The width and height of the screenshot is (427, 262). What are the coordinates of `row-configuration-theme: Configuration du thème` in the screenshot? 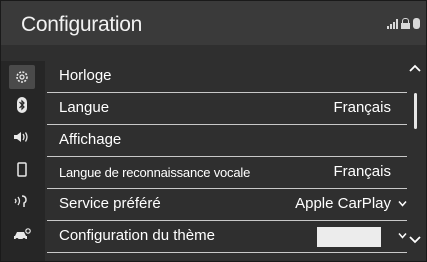 It's located at (227, 237).